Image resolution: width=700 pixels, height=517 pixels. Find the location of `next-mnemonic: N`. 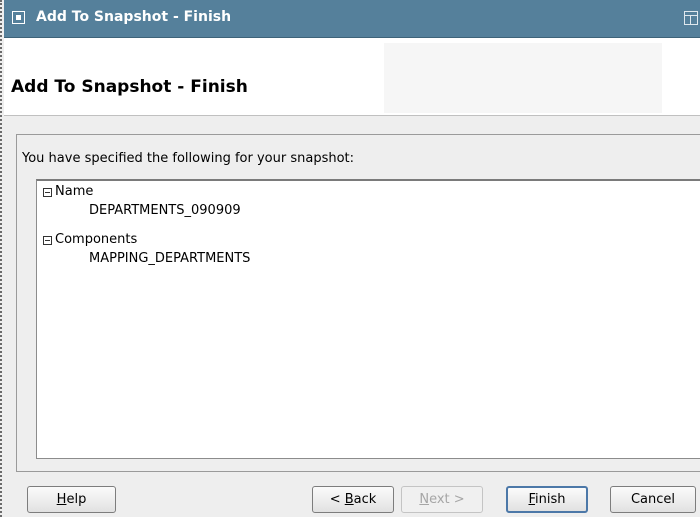

next-mnemonic: N is located at coordinates (424, 499).